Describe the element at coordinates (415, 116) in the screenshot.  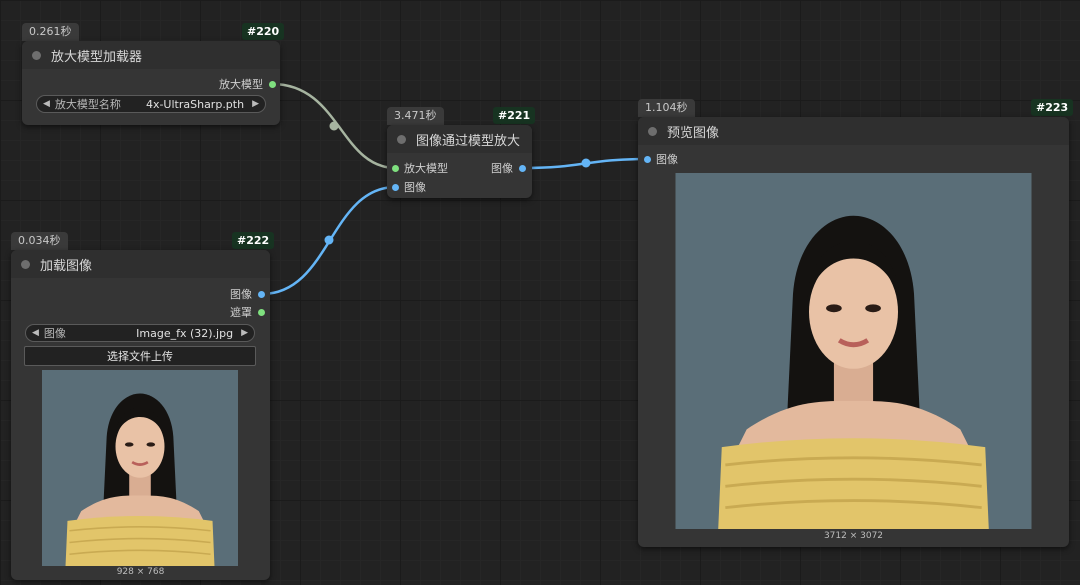
I see `node-timing: 3.471秒` at that location.